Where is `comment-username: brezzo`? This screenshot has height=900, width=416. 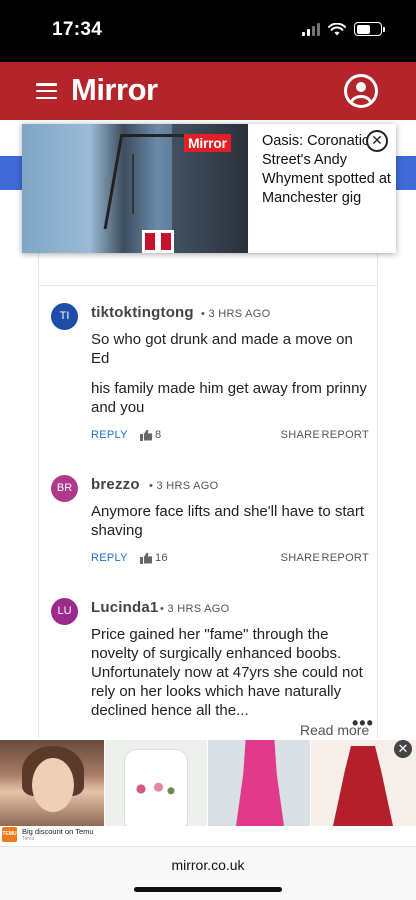 comment-username: brezzo is located at coordinates (115, 484).